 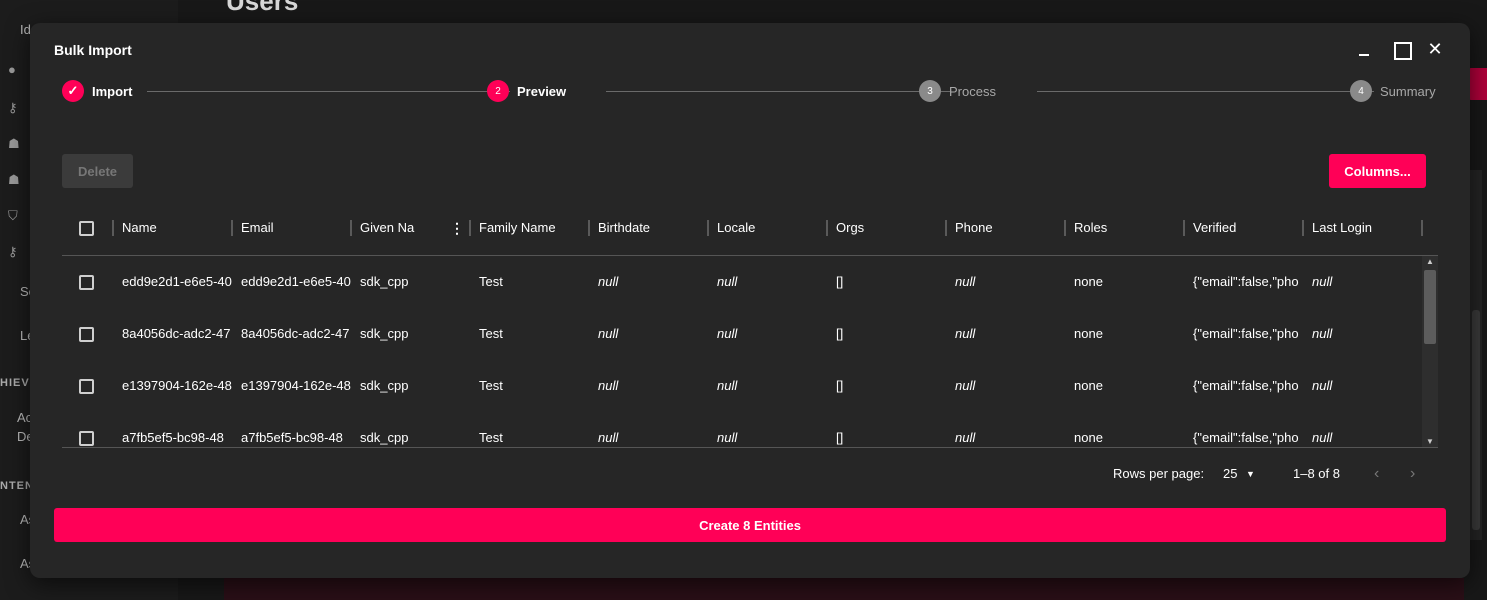 I want to click on check-icon: ✓, so click(x=73, y=91).